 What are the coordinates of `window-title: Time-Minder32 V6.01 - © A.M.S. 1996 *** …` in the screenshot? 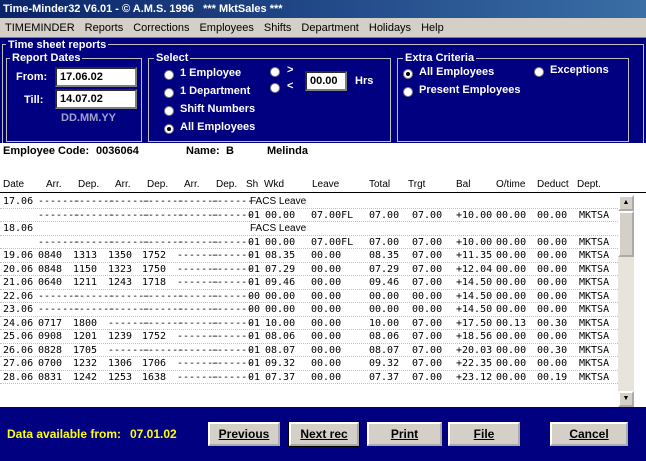 It's located at (323, 9).